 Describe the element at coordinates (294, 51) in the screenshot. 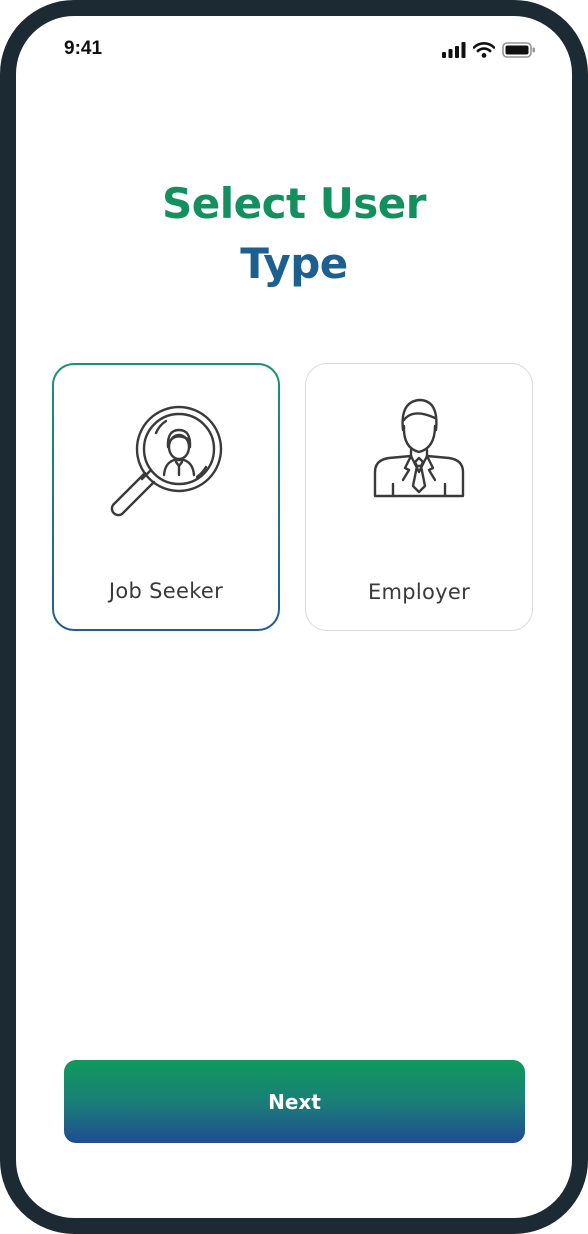

I see `status-bar: 9:41` at that location.